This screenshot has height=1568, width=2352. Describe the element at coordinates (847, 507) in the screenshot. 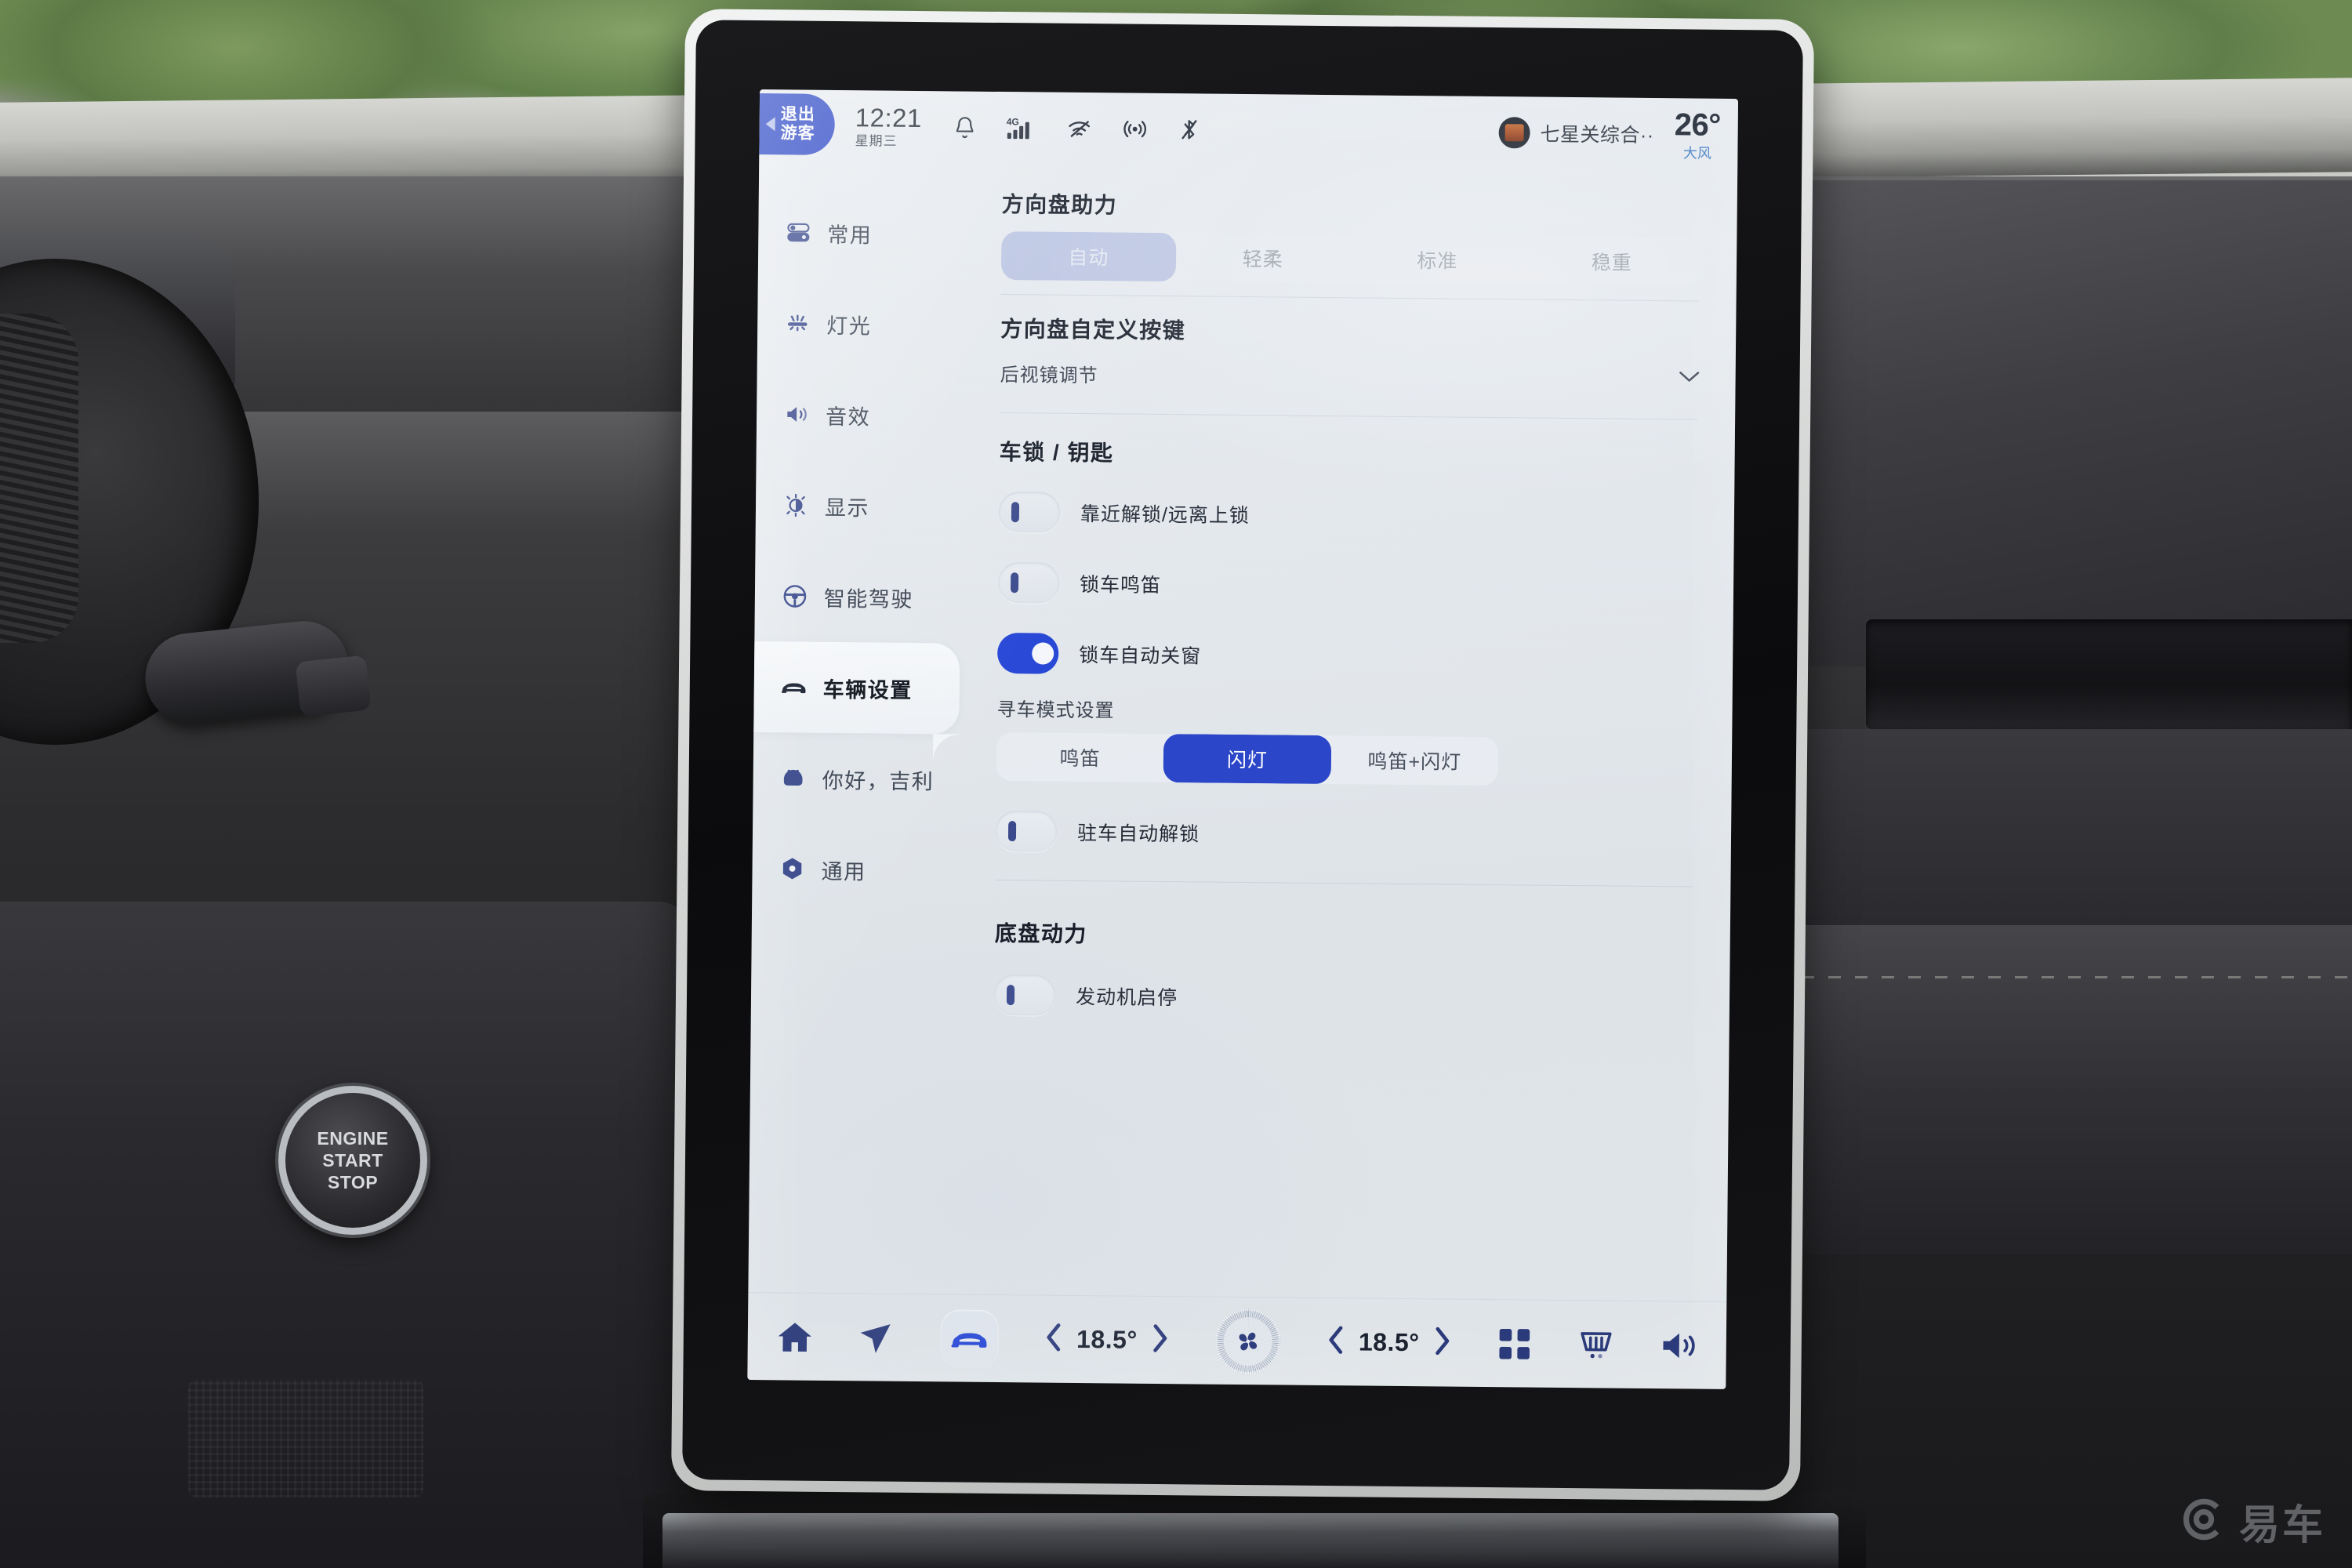

I see `sidebar-item-label: 显示` at that location.